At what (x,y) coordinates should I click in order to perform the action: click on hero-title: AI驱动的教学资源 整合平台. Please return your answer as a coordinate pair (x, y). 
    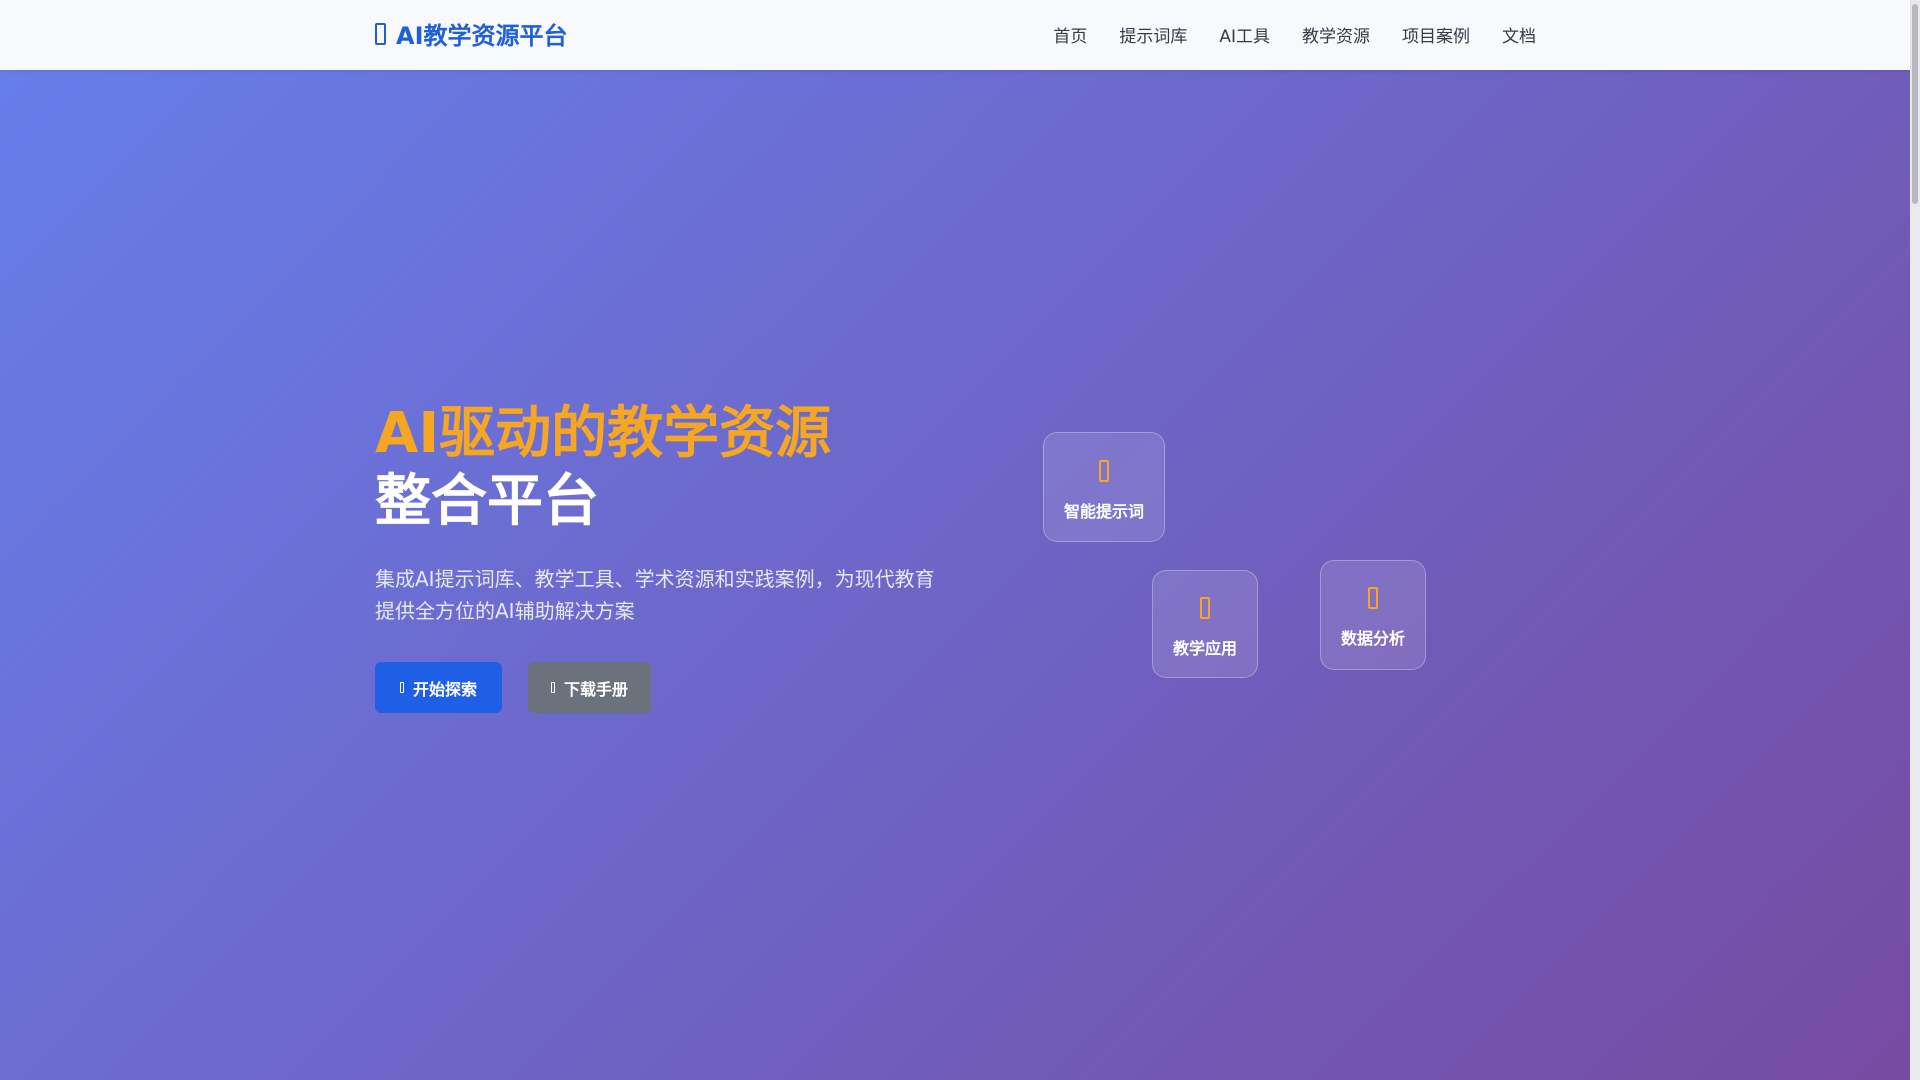
    Looking at the image, I should click on (603, 468).